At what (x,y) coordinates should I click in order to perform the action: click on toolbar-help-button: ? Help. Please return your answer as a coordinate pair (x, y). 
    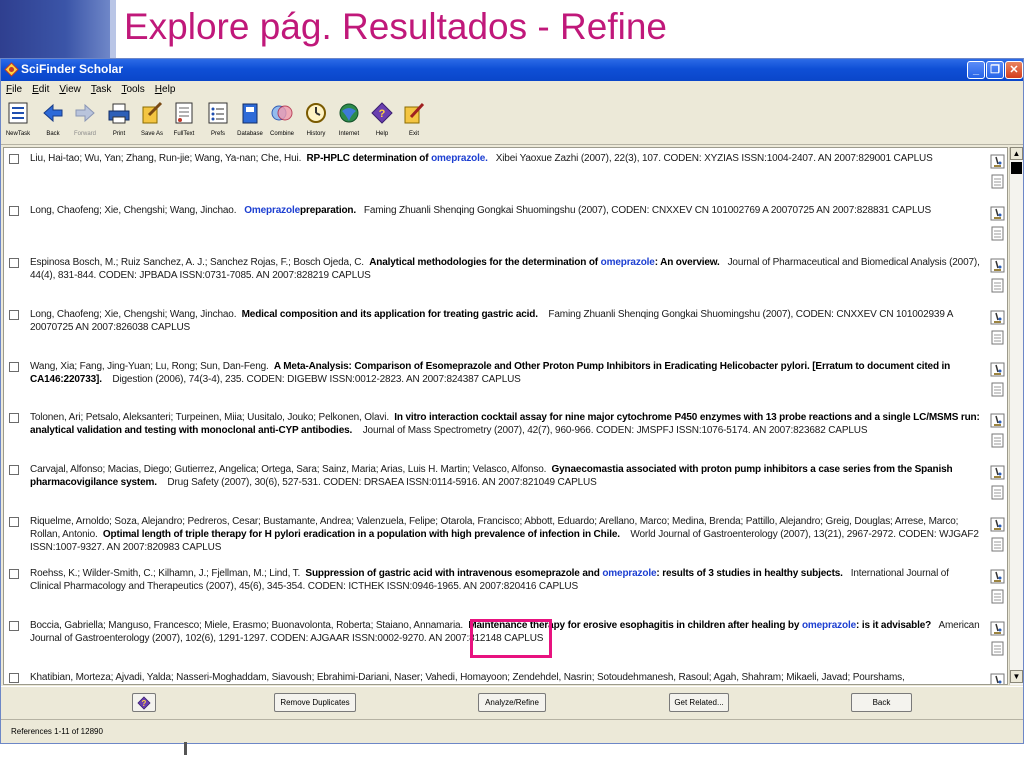
    Looking at the image, I should click on (382, 122).